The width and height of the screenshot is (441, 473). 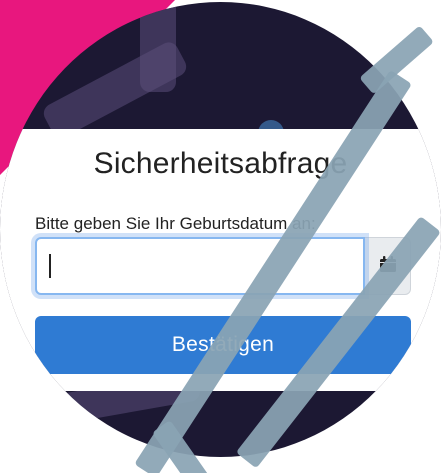 What do you see at coordinates (175, 223) in the screenshot?
I see `birthdate-label: Bitte geben Sie Ihr Geburtsdatum an:` at bounding box center [175, 223].